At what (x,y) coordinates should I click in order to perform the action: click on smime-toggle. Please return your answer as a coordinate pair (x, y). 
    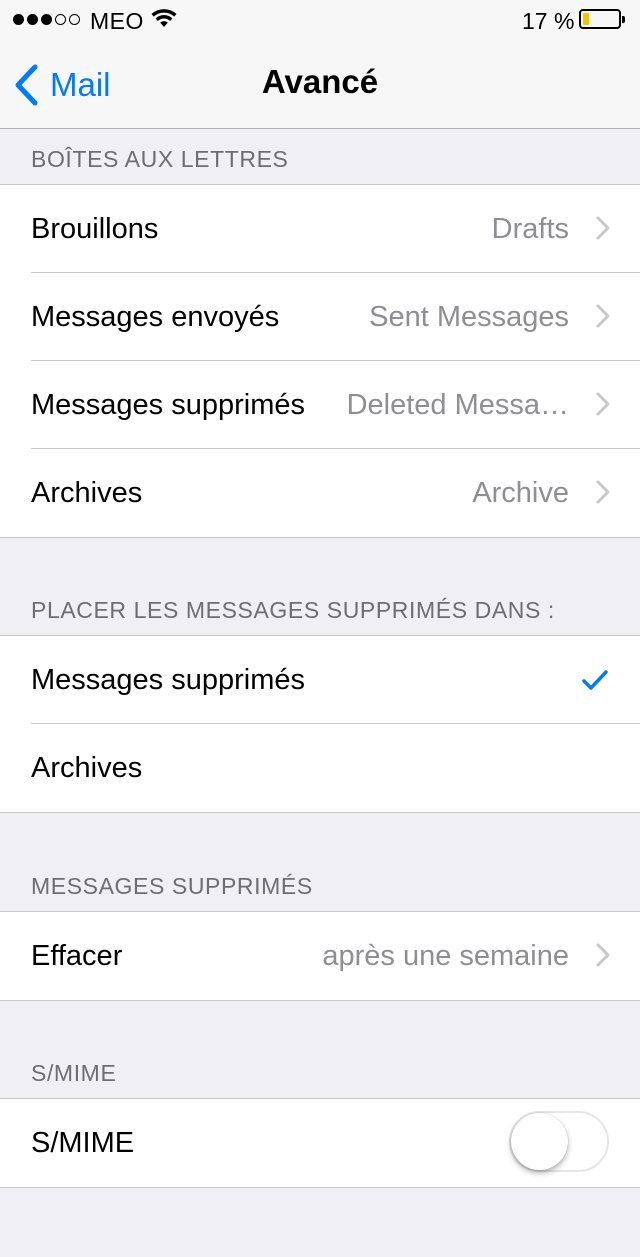
    Looking at the image, I should click on (559, 1141).